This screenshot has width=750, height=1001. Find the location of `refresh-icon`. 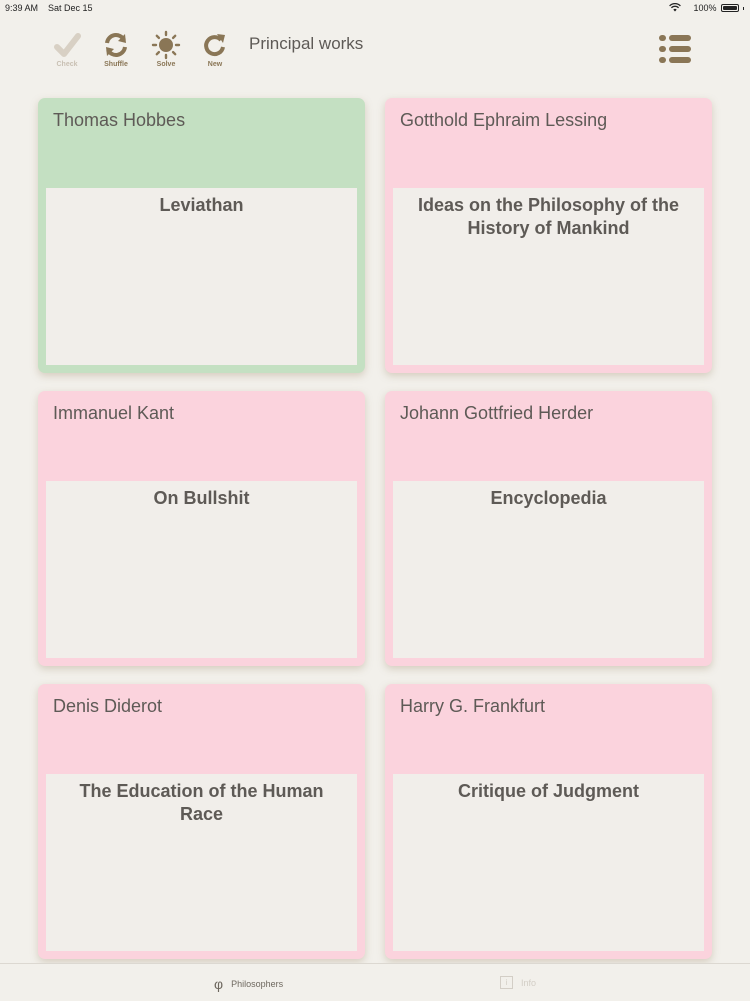

refresh-icon is located at coordinates (214, 45).